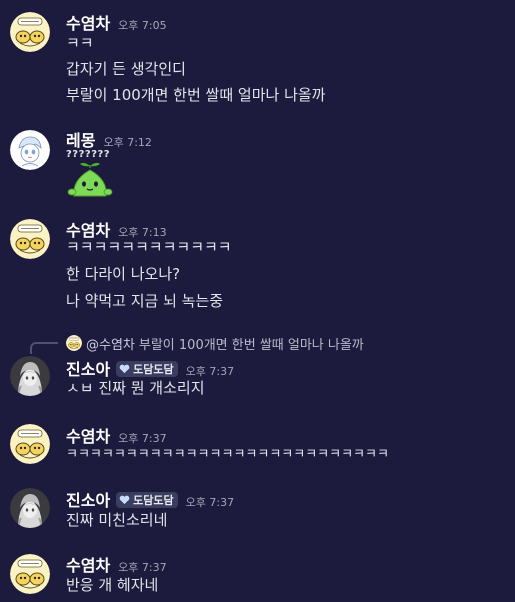 Image resolution: width=515 pixels, height=602 pixels. What do you see at coordinates (88, 499) in the screenshot?
I see `username: 진소아` at bounding box center [88, 499].